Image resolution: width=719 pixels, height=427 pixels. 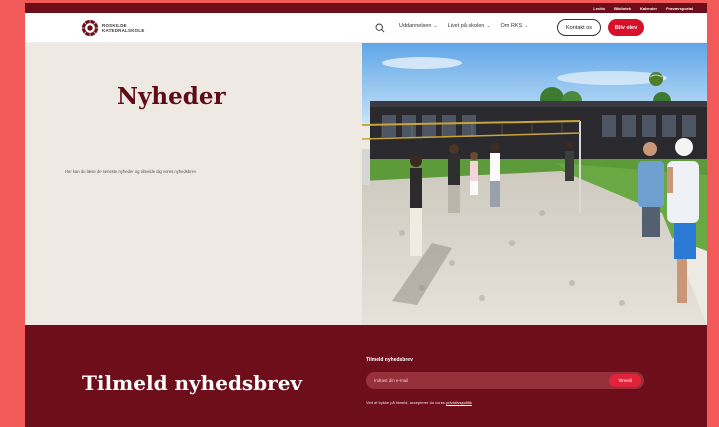 I want to click on primary-menu: Uddannelsen ⌄ Livet på skolen ⌄ Om RKS ⌄, so click(x=463, y=26).